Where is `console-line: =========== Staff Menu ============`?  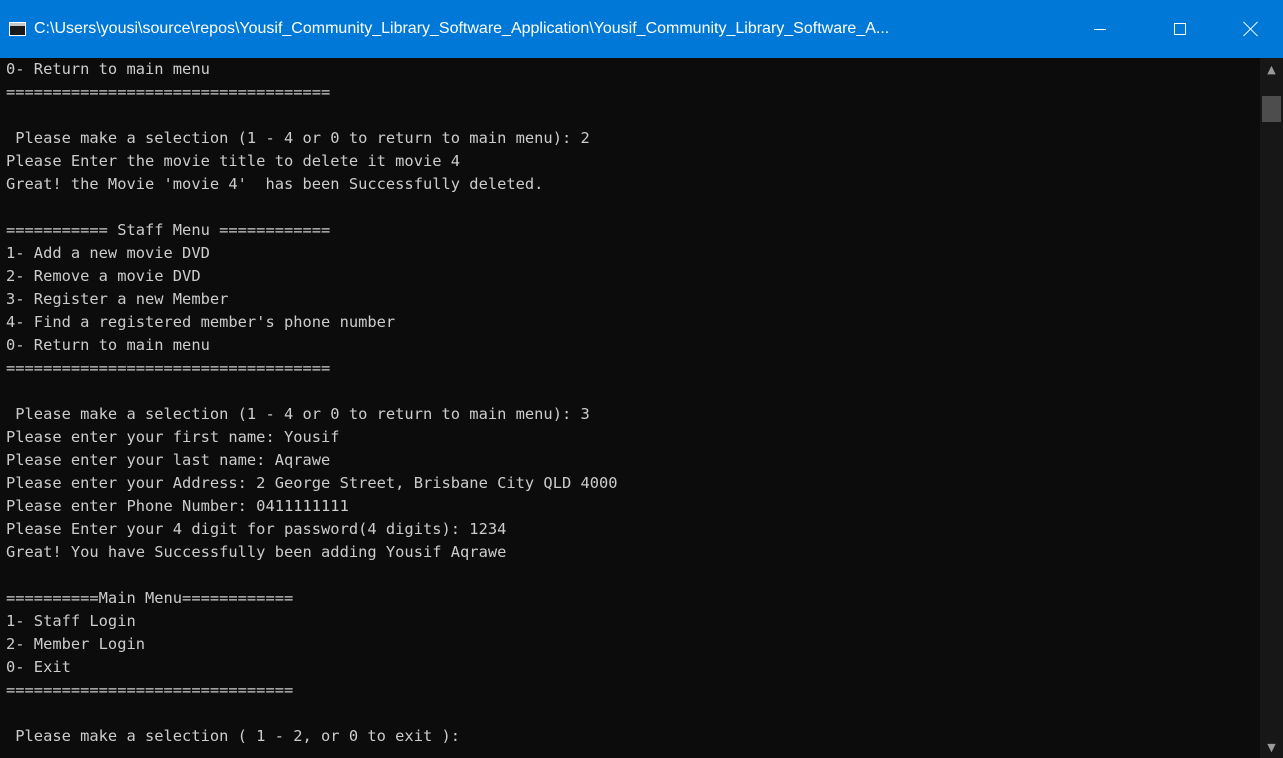 console-line: =========== Staff Menu ============ is located at coordinates (168, 230).